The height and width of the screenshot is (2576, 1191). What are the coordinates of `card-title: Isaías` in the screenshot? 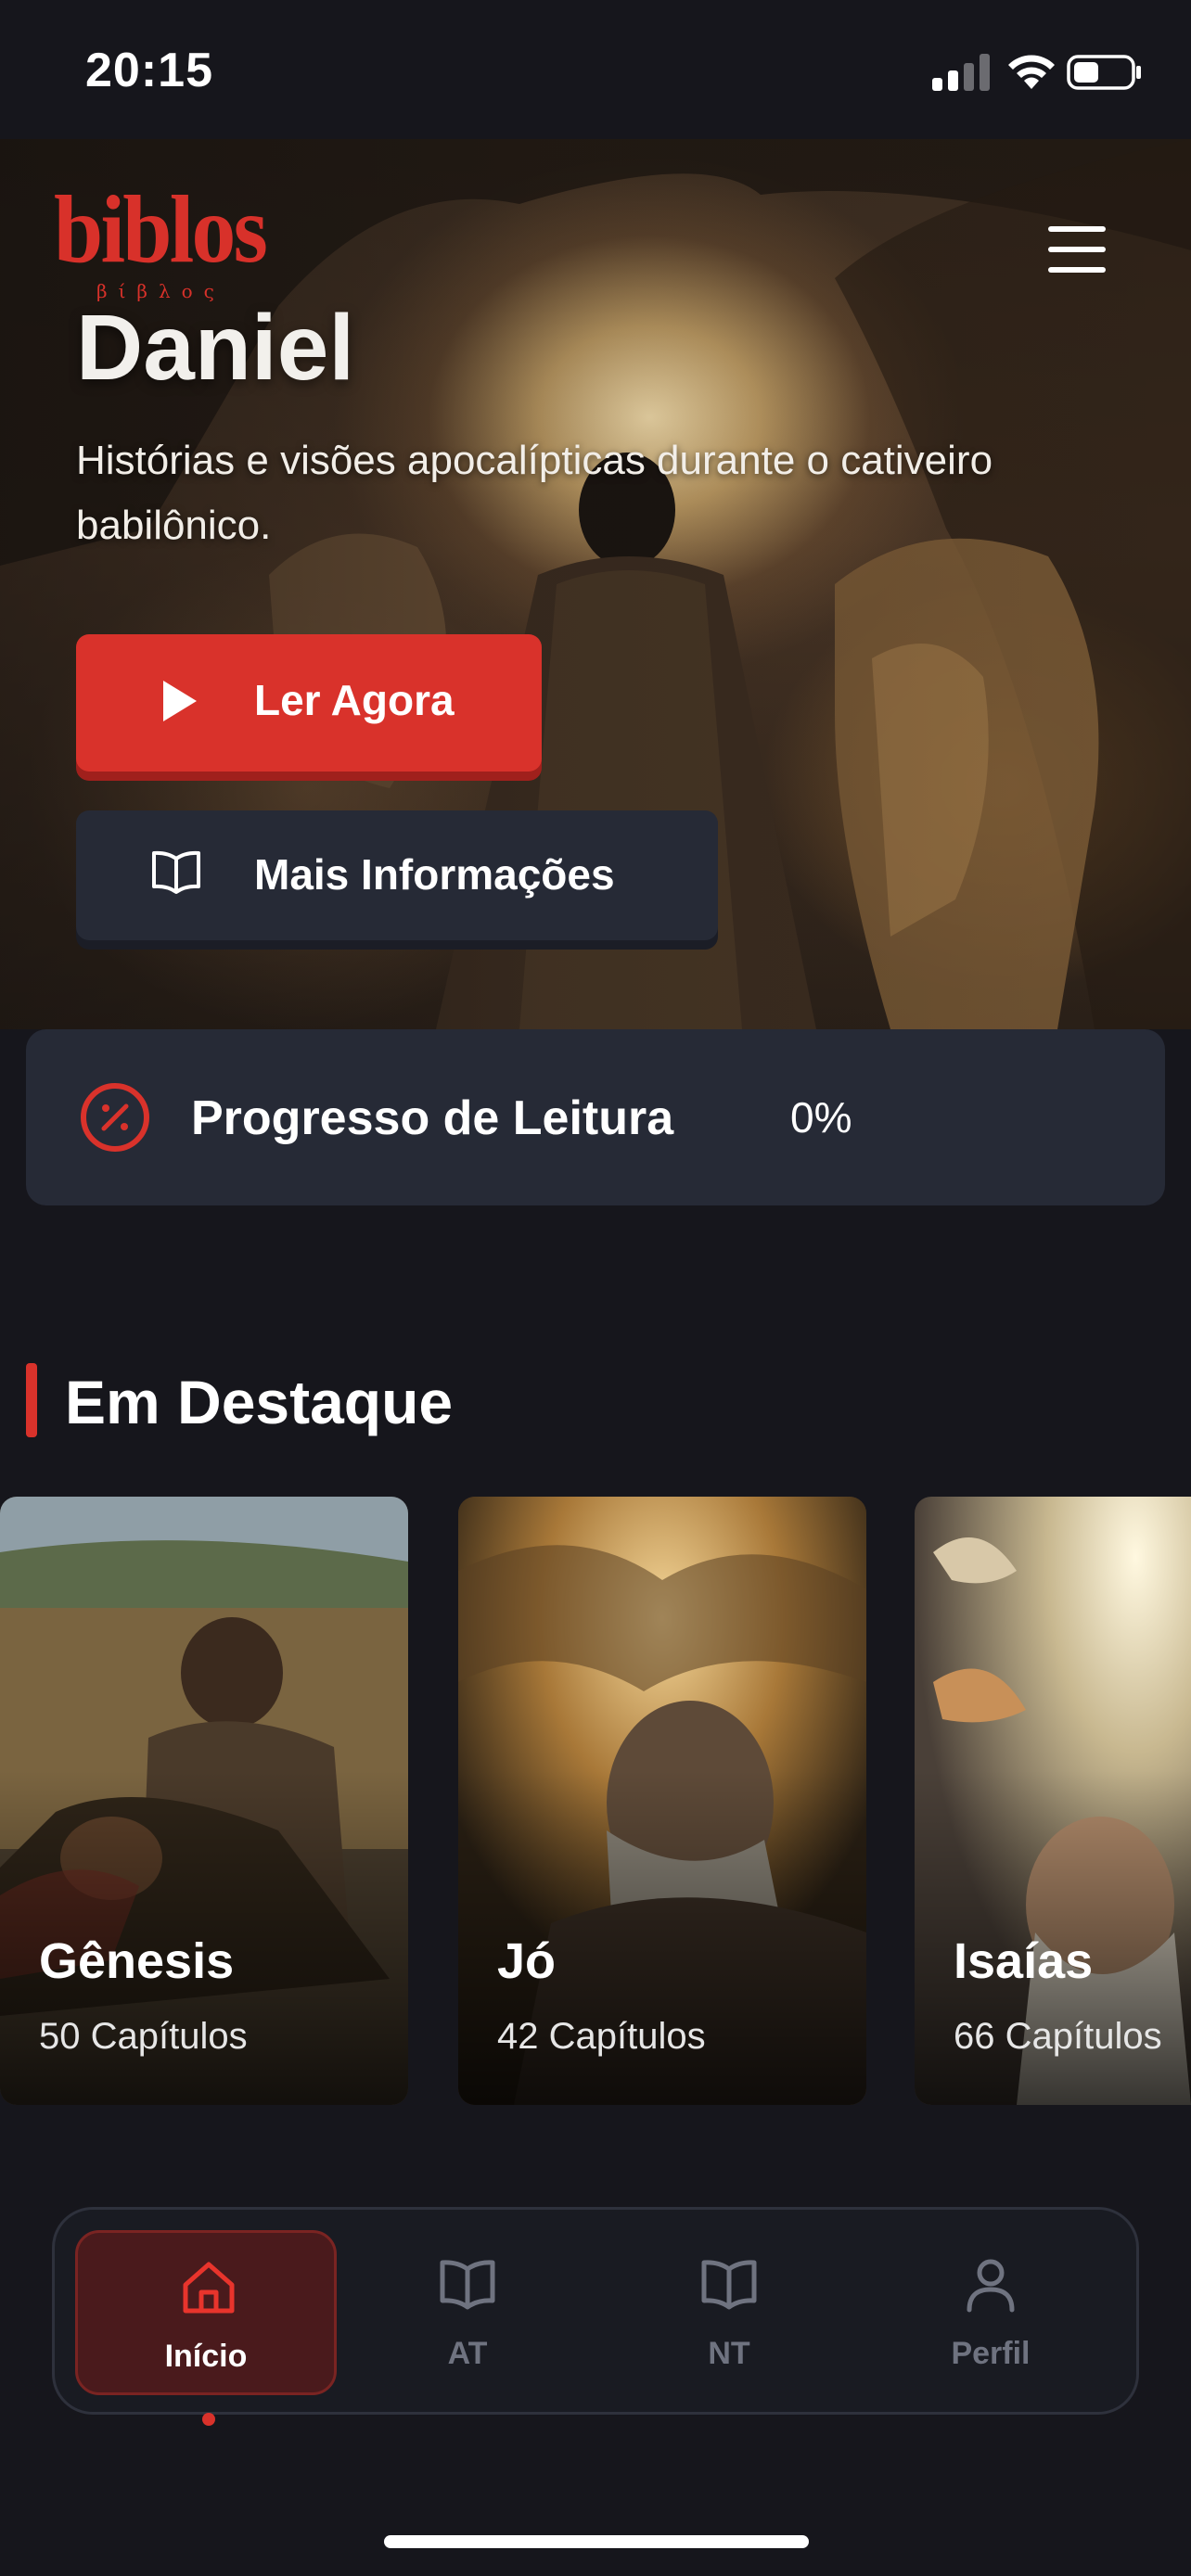 It's located at (1024, 1961).